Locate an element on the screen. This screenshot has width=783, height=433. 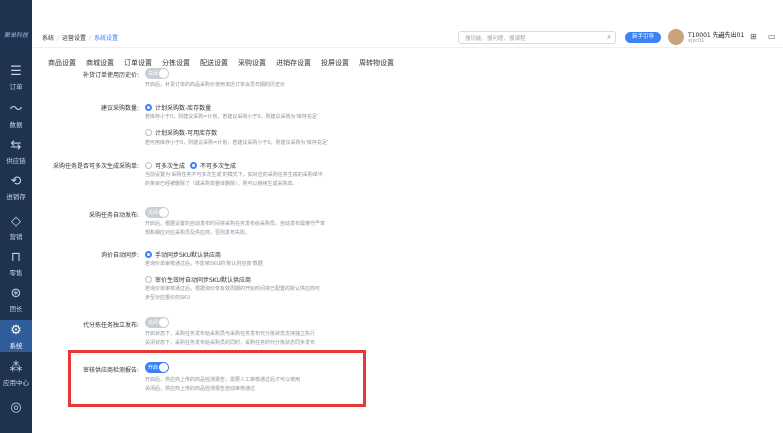
setting-description: 若库存小于0，则建议采购=计划，若建议采购小于0，则建议采购为'库存充足' is located at coordinates (232, 117).